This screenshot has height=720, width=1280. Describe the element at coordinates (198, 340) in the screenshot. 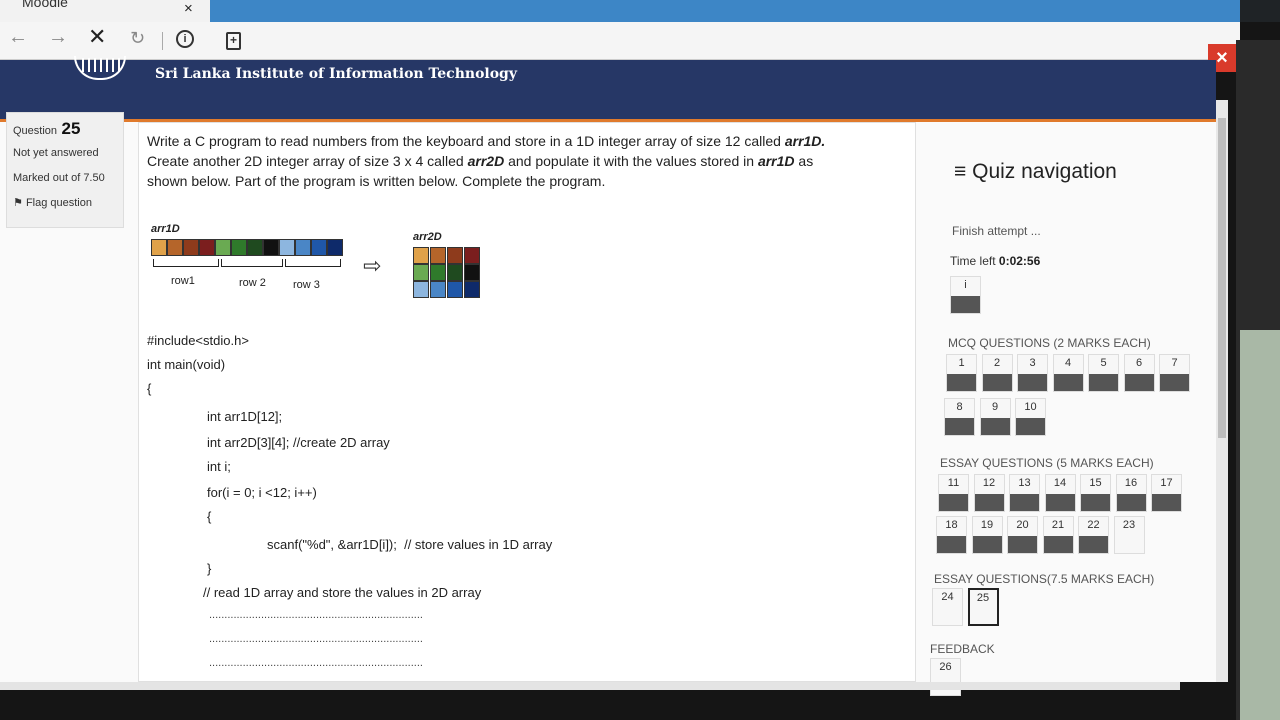

I see `code-line: #include<stdio.h>` at that location.